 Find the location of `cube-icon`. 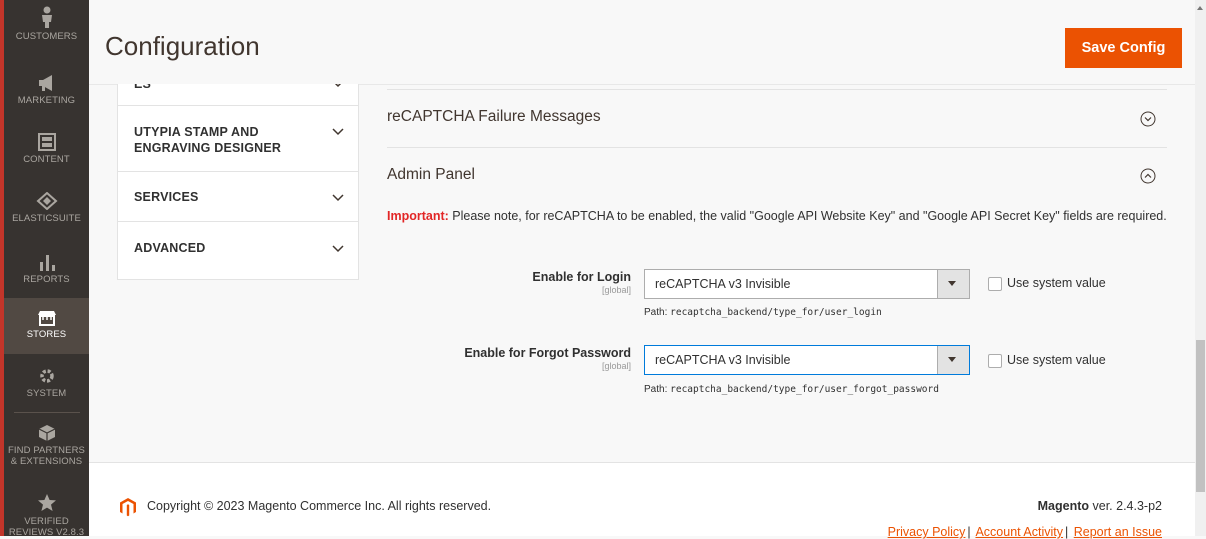

cube-icon is located at coordinates (46, 433).